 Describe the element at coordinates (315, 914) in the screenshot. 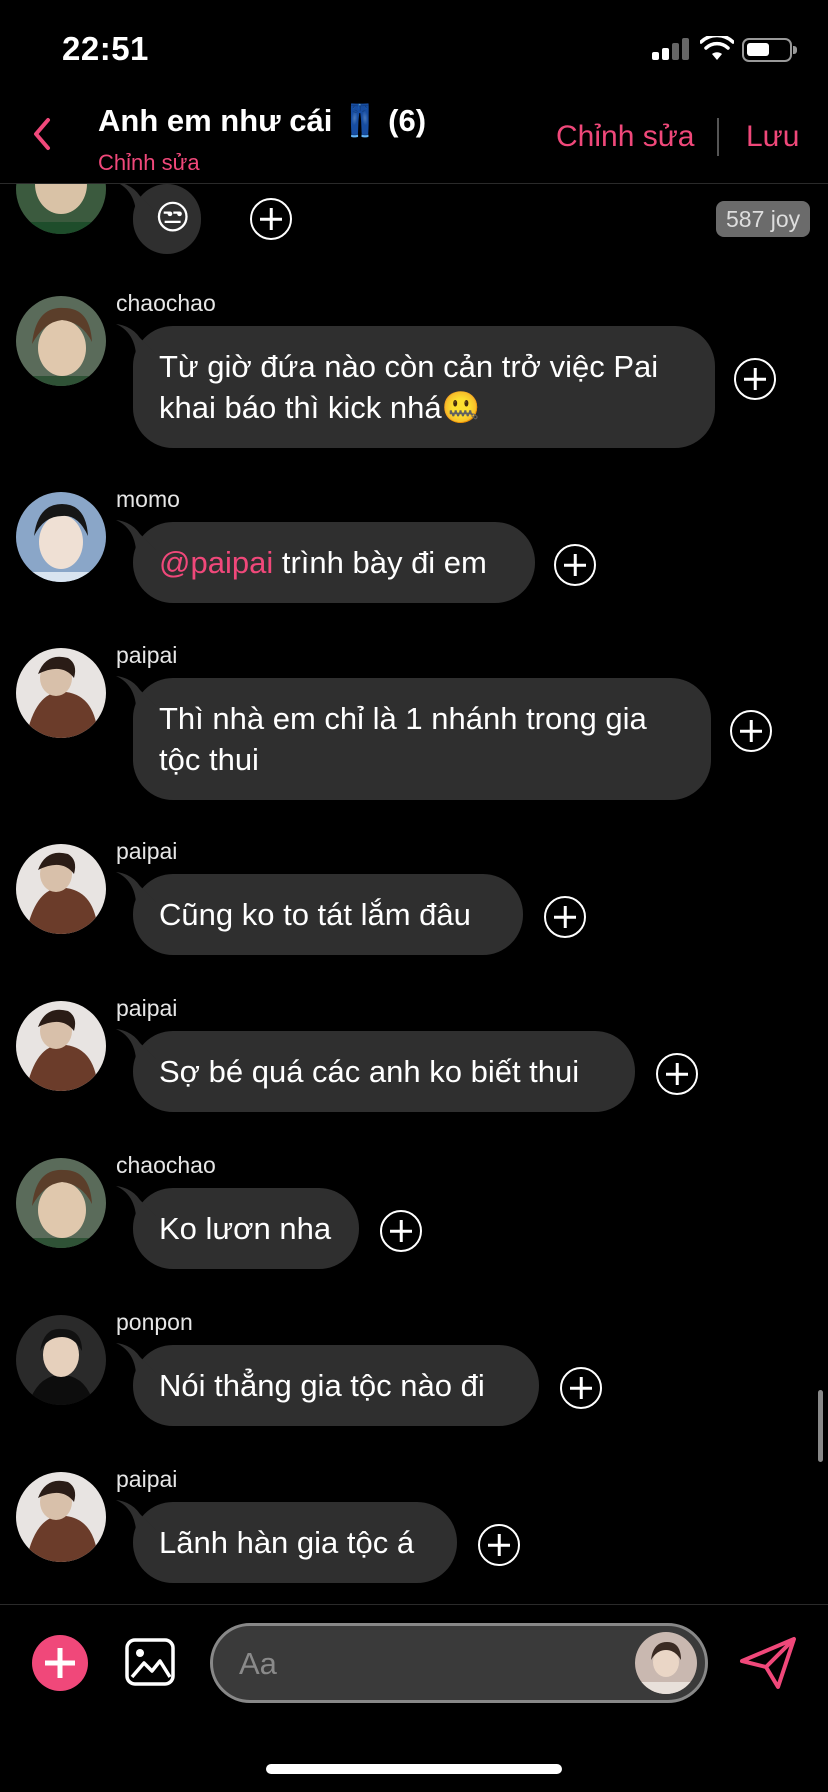

I see `message-text: Cũng ko to tát lắm đâu` at that location.